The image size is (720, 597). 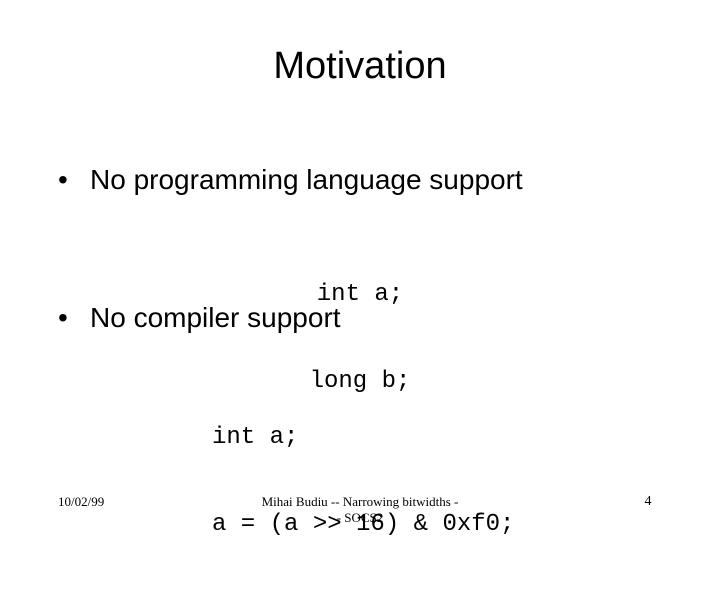 I want to click on footer-page-number: 4, so click(x=648, y=501).